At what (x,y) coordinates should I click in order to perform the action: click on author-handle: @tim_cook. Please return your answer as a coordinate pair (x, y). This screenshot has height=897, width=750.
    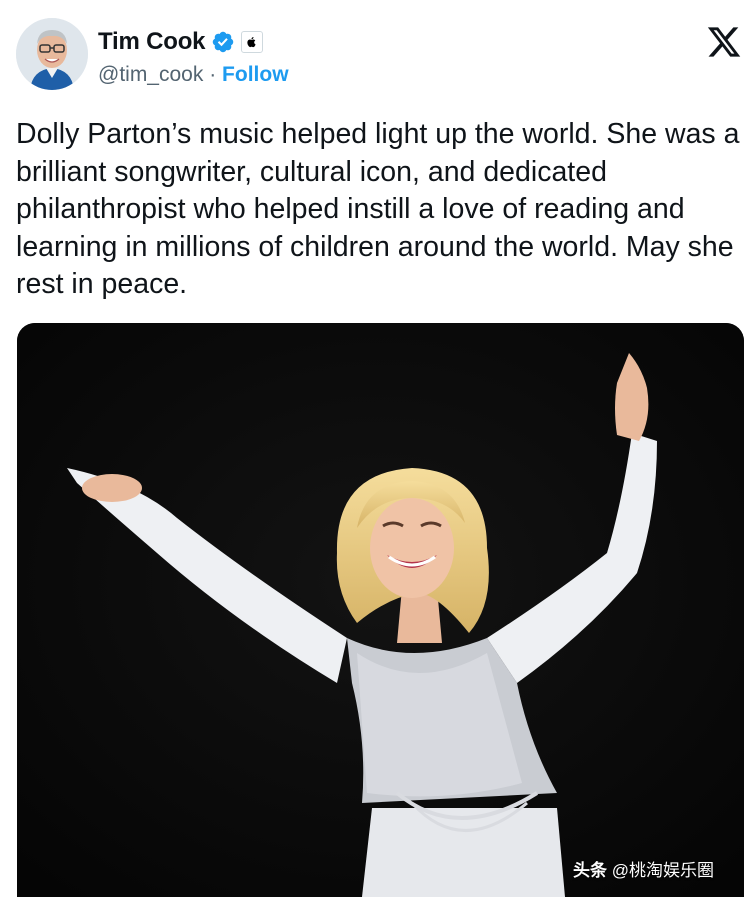
    Looking at the image, I should click on (150, 74).